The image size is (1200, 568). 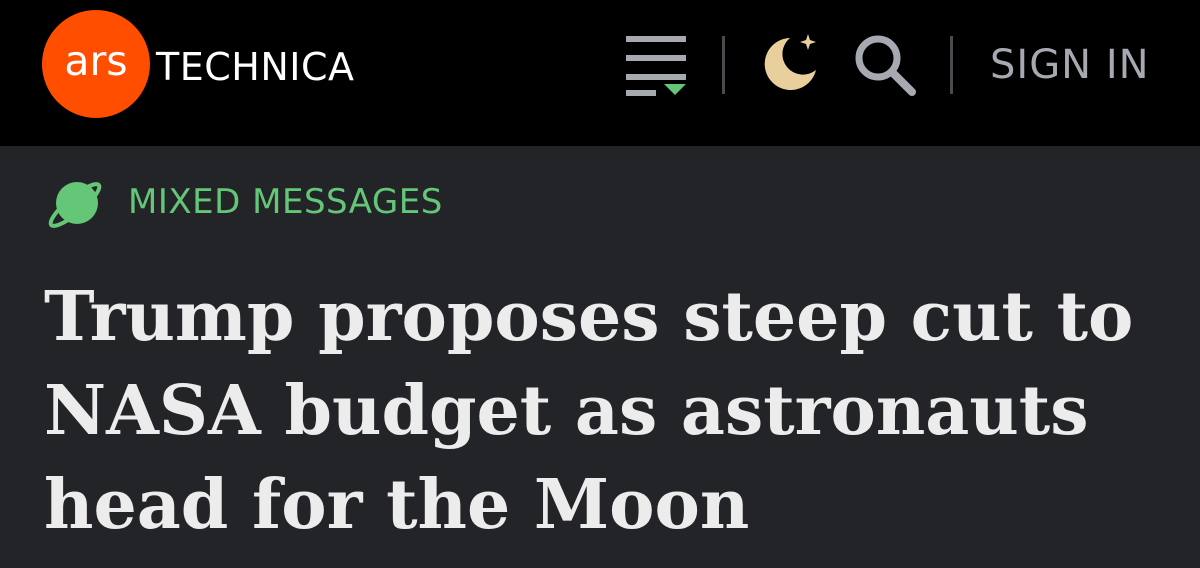 I want to click on sign-in-link: SIGN IN, so click(x=1070, y=65).